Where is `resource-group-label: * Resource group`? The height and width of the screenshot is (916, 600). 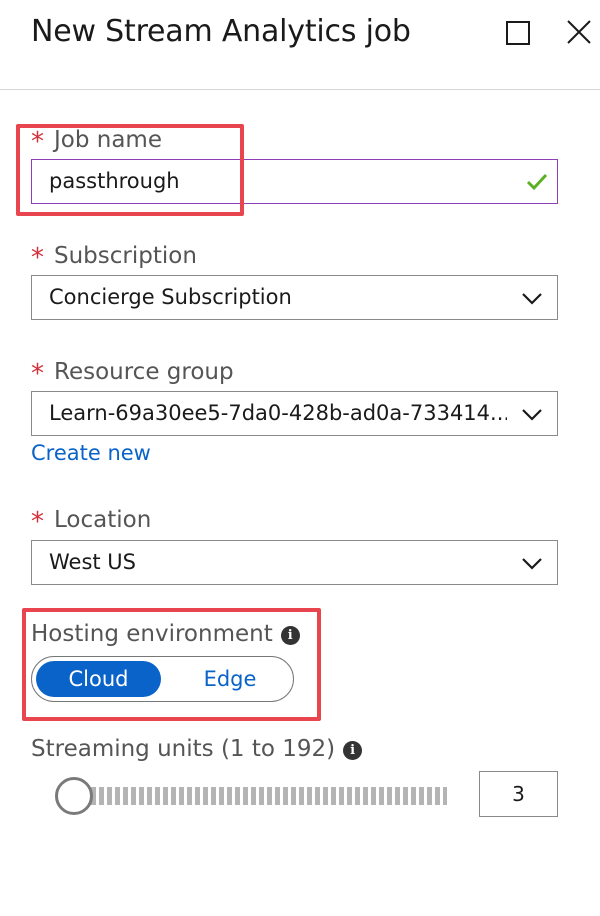 resource-group-label: * Resource group is located at coordinates (132, 372).